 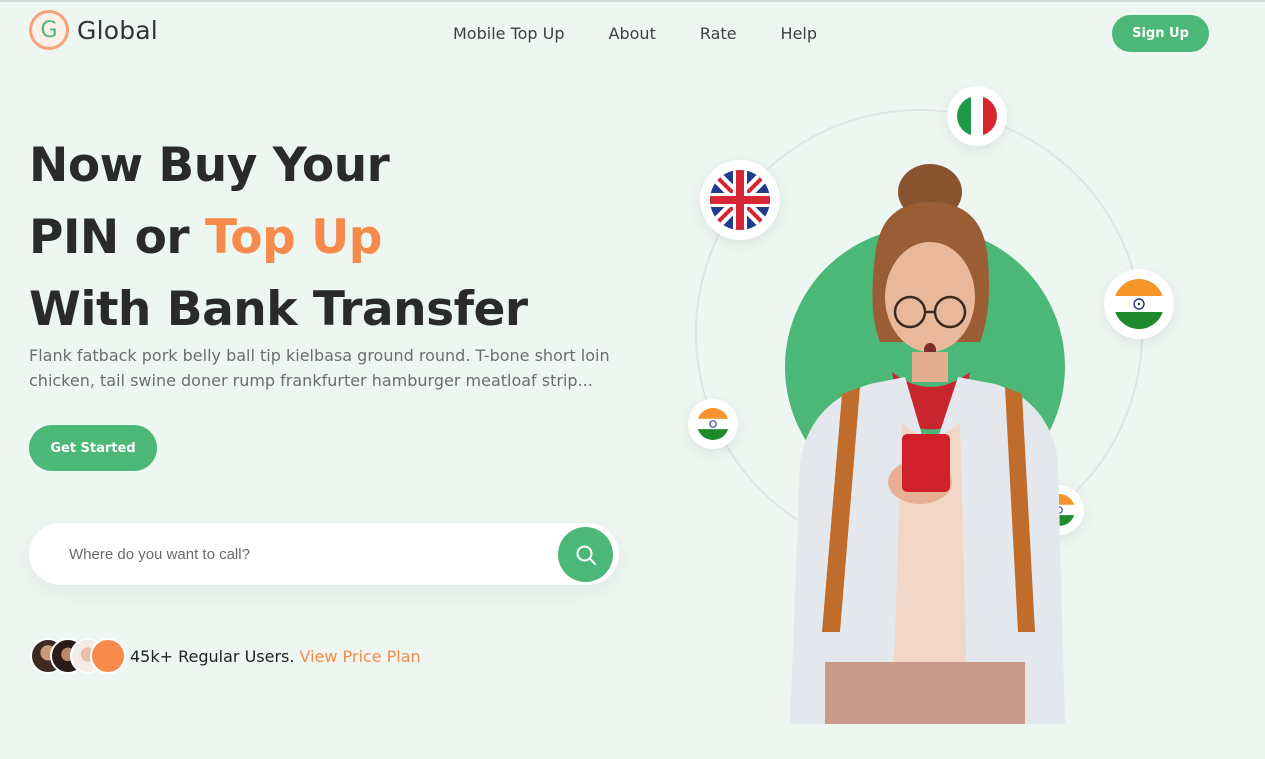 I want to click on brand-name: Global, so click(x=117, y=30).